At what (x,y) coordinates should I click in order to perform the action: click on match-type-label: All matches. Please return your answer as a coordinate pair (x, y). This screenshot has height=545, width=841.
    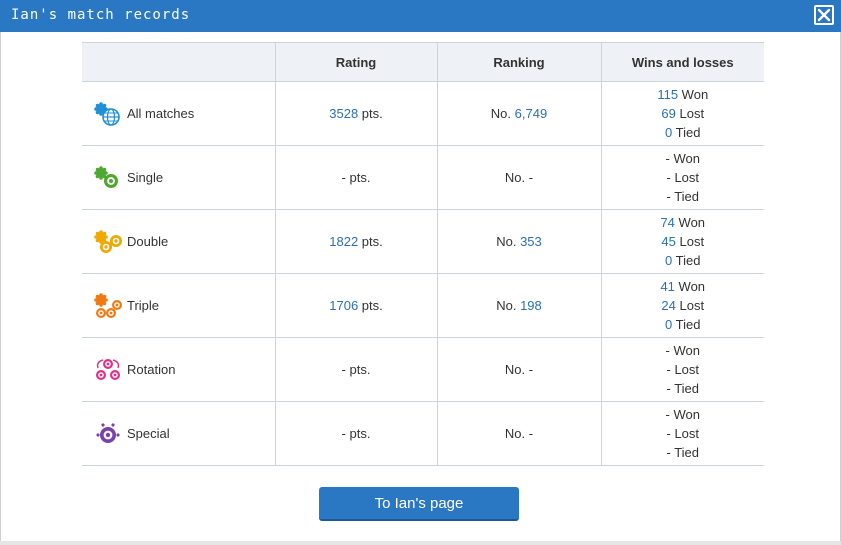
    Looking at the image, I should click on (161, 113).